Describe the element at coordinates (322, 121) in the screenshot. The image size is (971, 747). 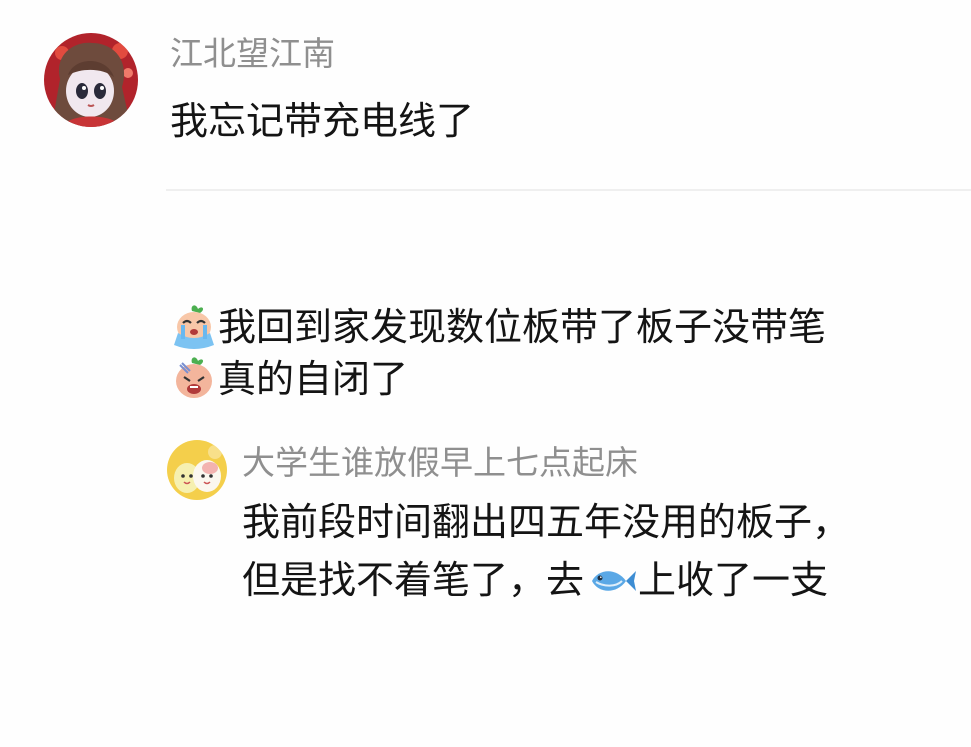
I see `comment-text: 我忘记带充电线了` at that location.